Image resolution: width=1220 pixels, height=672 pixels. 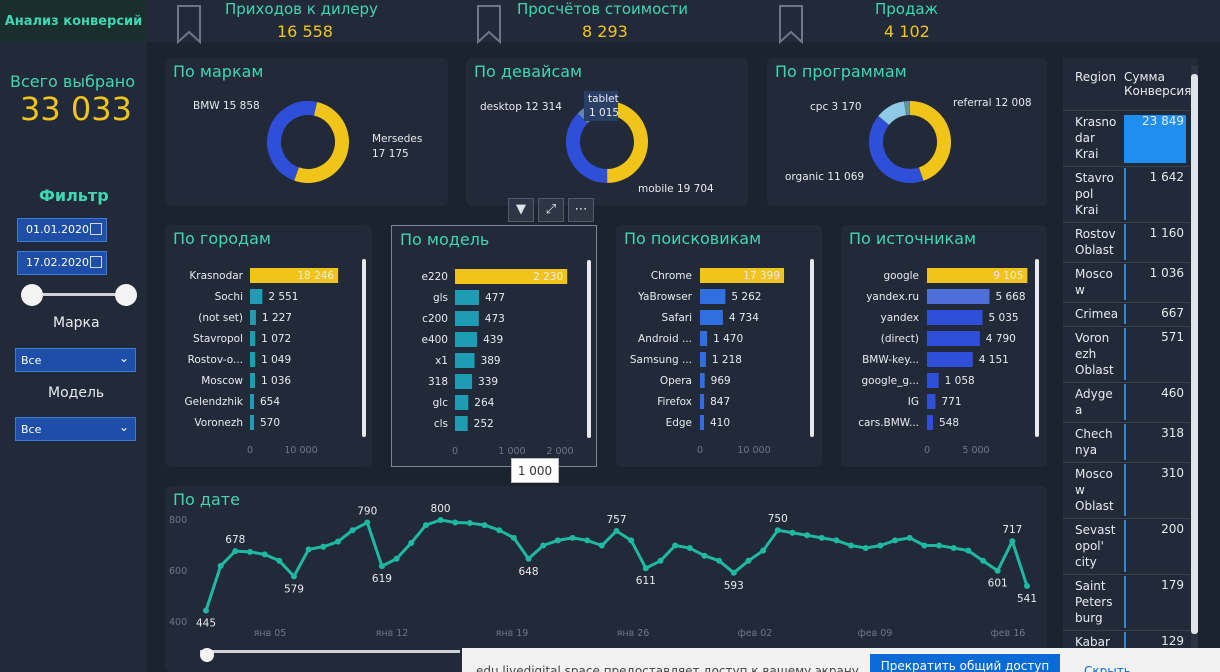 What do you see at coordinates (1126, 354) in the screenshot?
I see `table-row: Voron ezh Oblast 571` at bounding box center [1126, 354].